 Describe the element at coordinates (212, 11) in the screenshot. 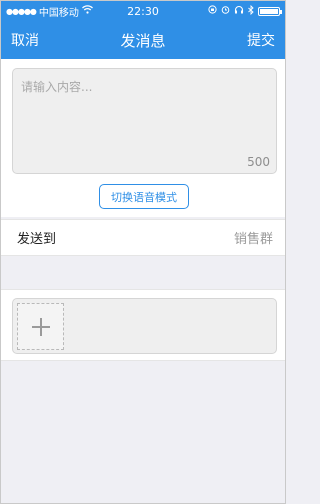

I see `lock-rotation-icon` at that location.